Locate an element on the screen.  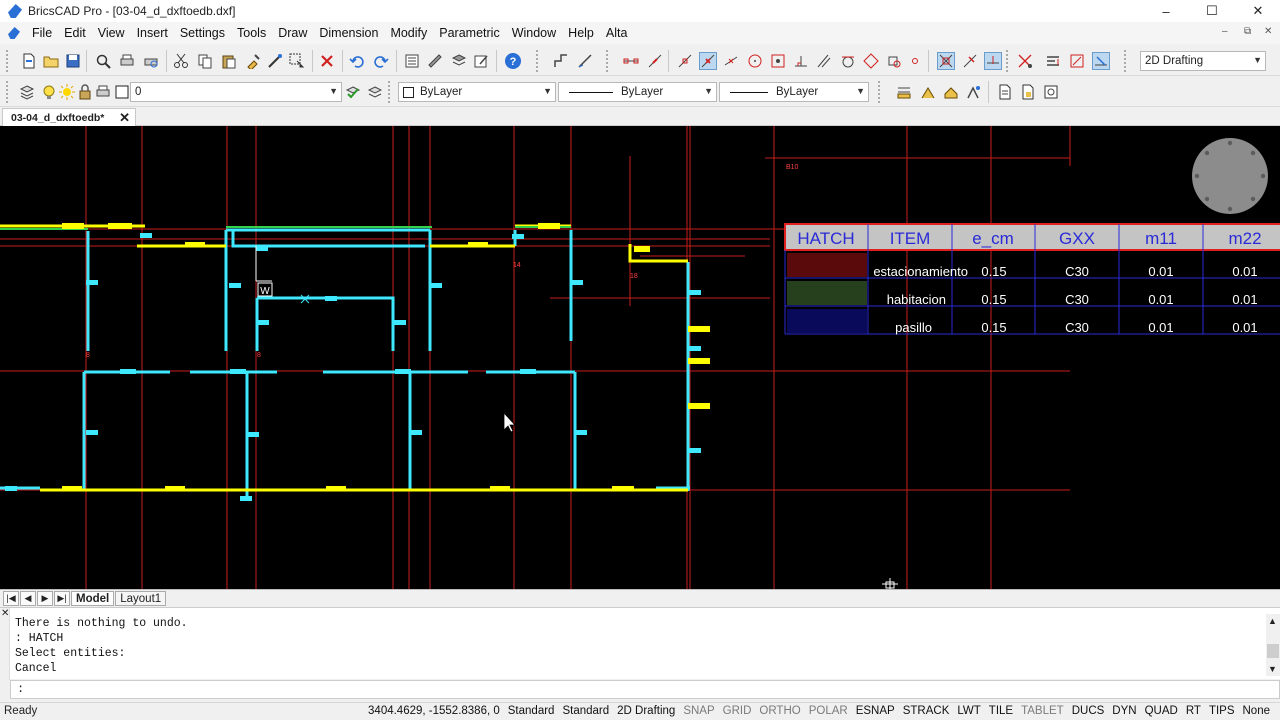
layers-icon is located at coordinates (459, 61).